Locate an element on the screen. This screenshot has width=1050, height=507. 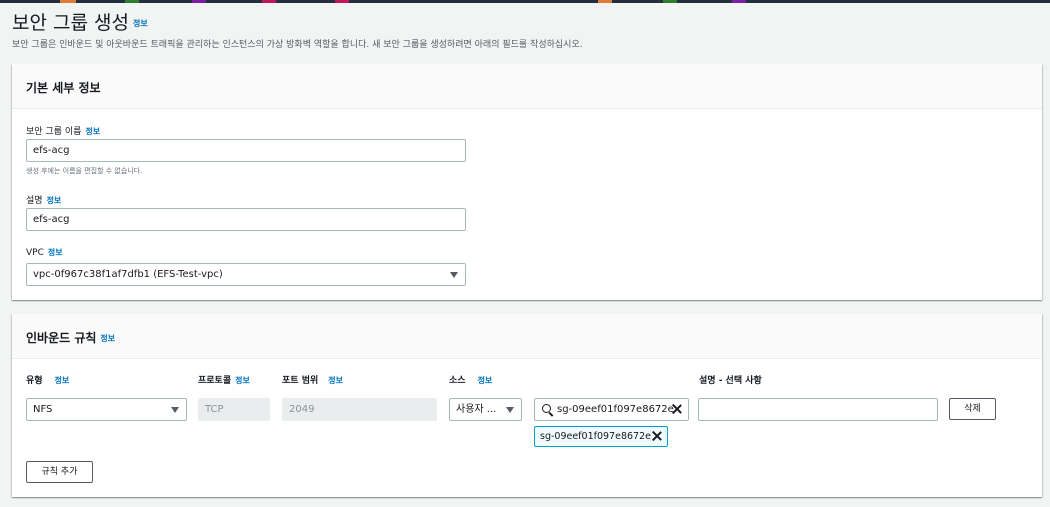
column-type: 유형 정보 is located at coordinates (47, 379).